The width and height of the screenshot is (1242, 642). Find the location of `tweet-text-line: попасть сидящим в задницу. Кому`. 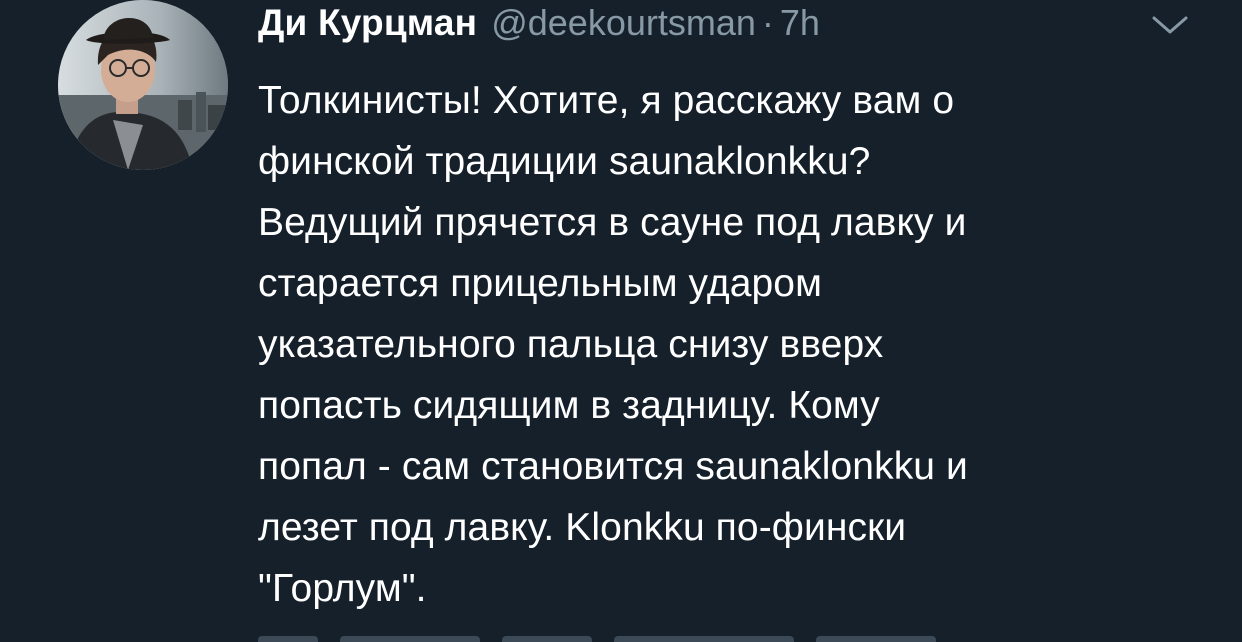

tweet-text-line: попасть сидящим в задницу. Кому is located at coordinates (569, 405).